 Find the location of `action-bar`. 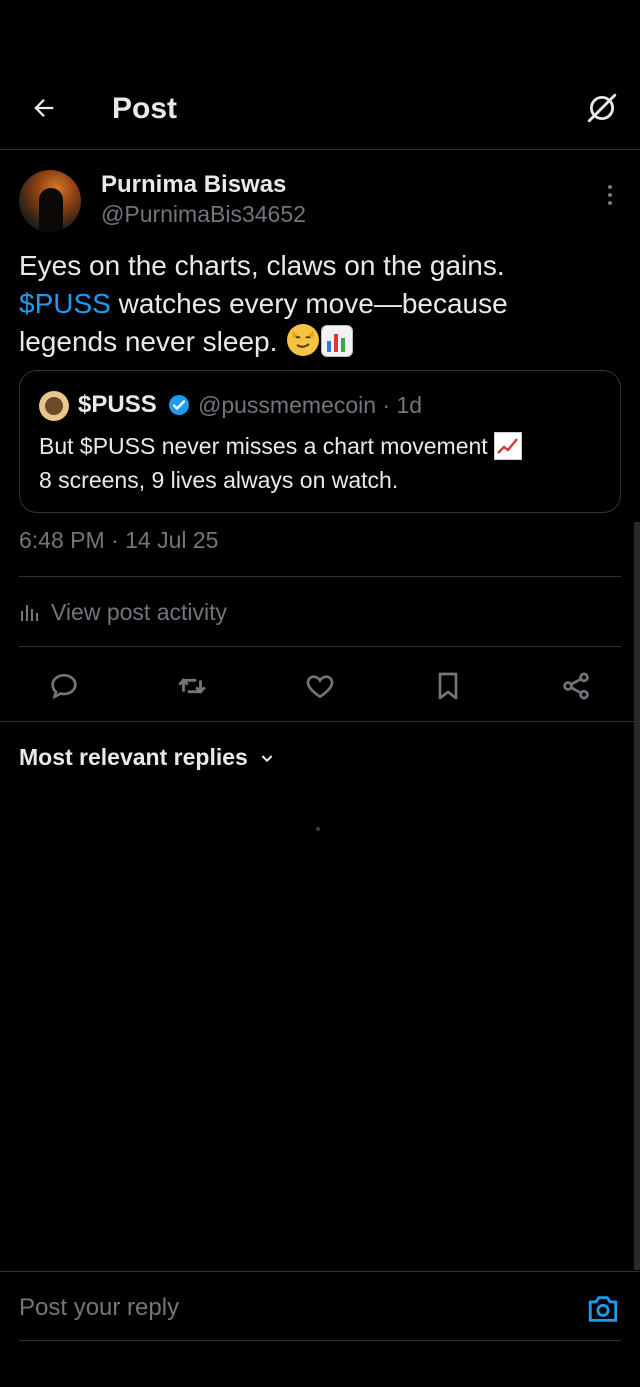

action-bar is located at coordinates (320, 685).